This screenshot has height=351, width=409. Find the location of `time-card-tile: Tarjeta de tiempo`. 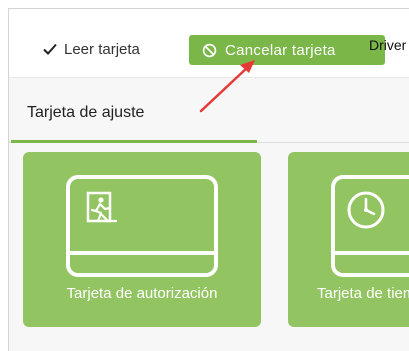

time-card-tile: Tarjeta de tiempo is located at coordinates (348, 239).